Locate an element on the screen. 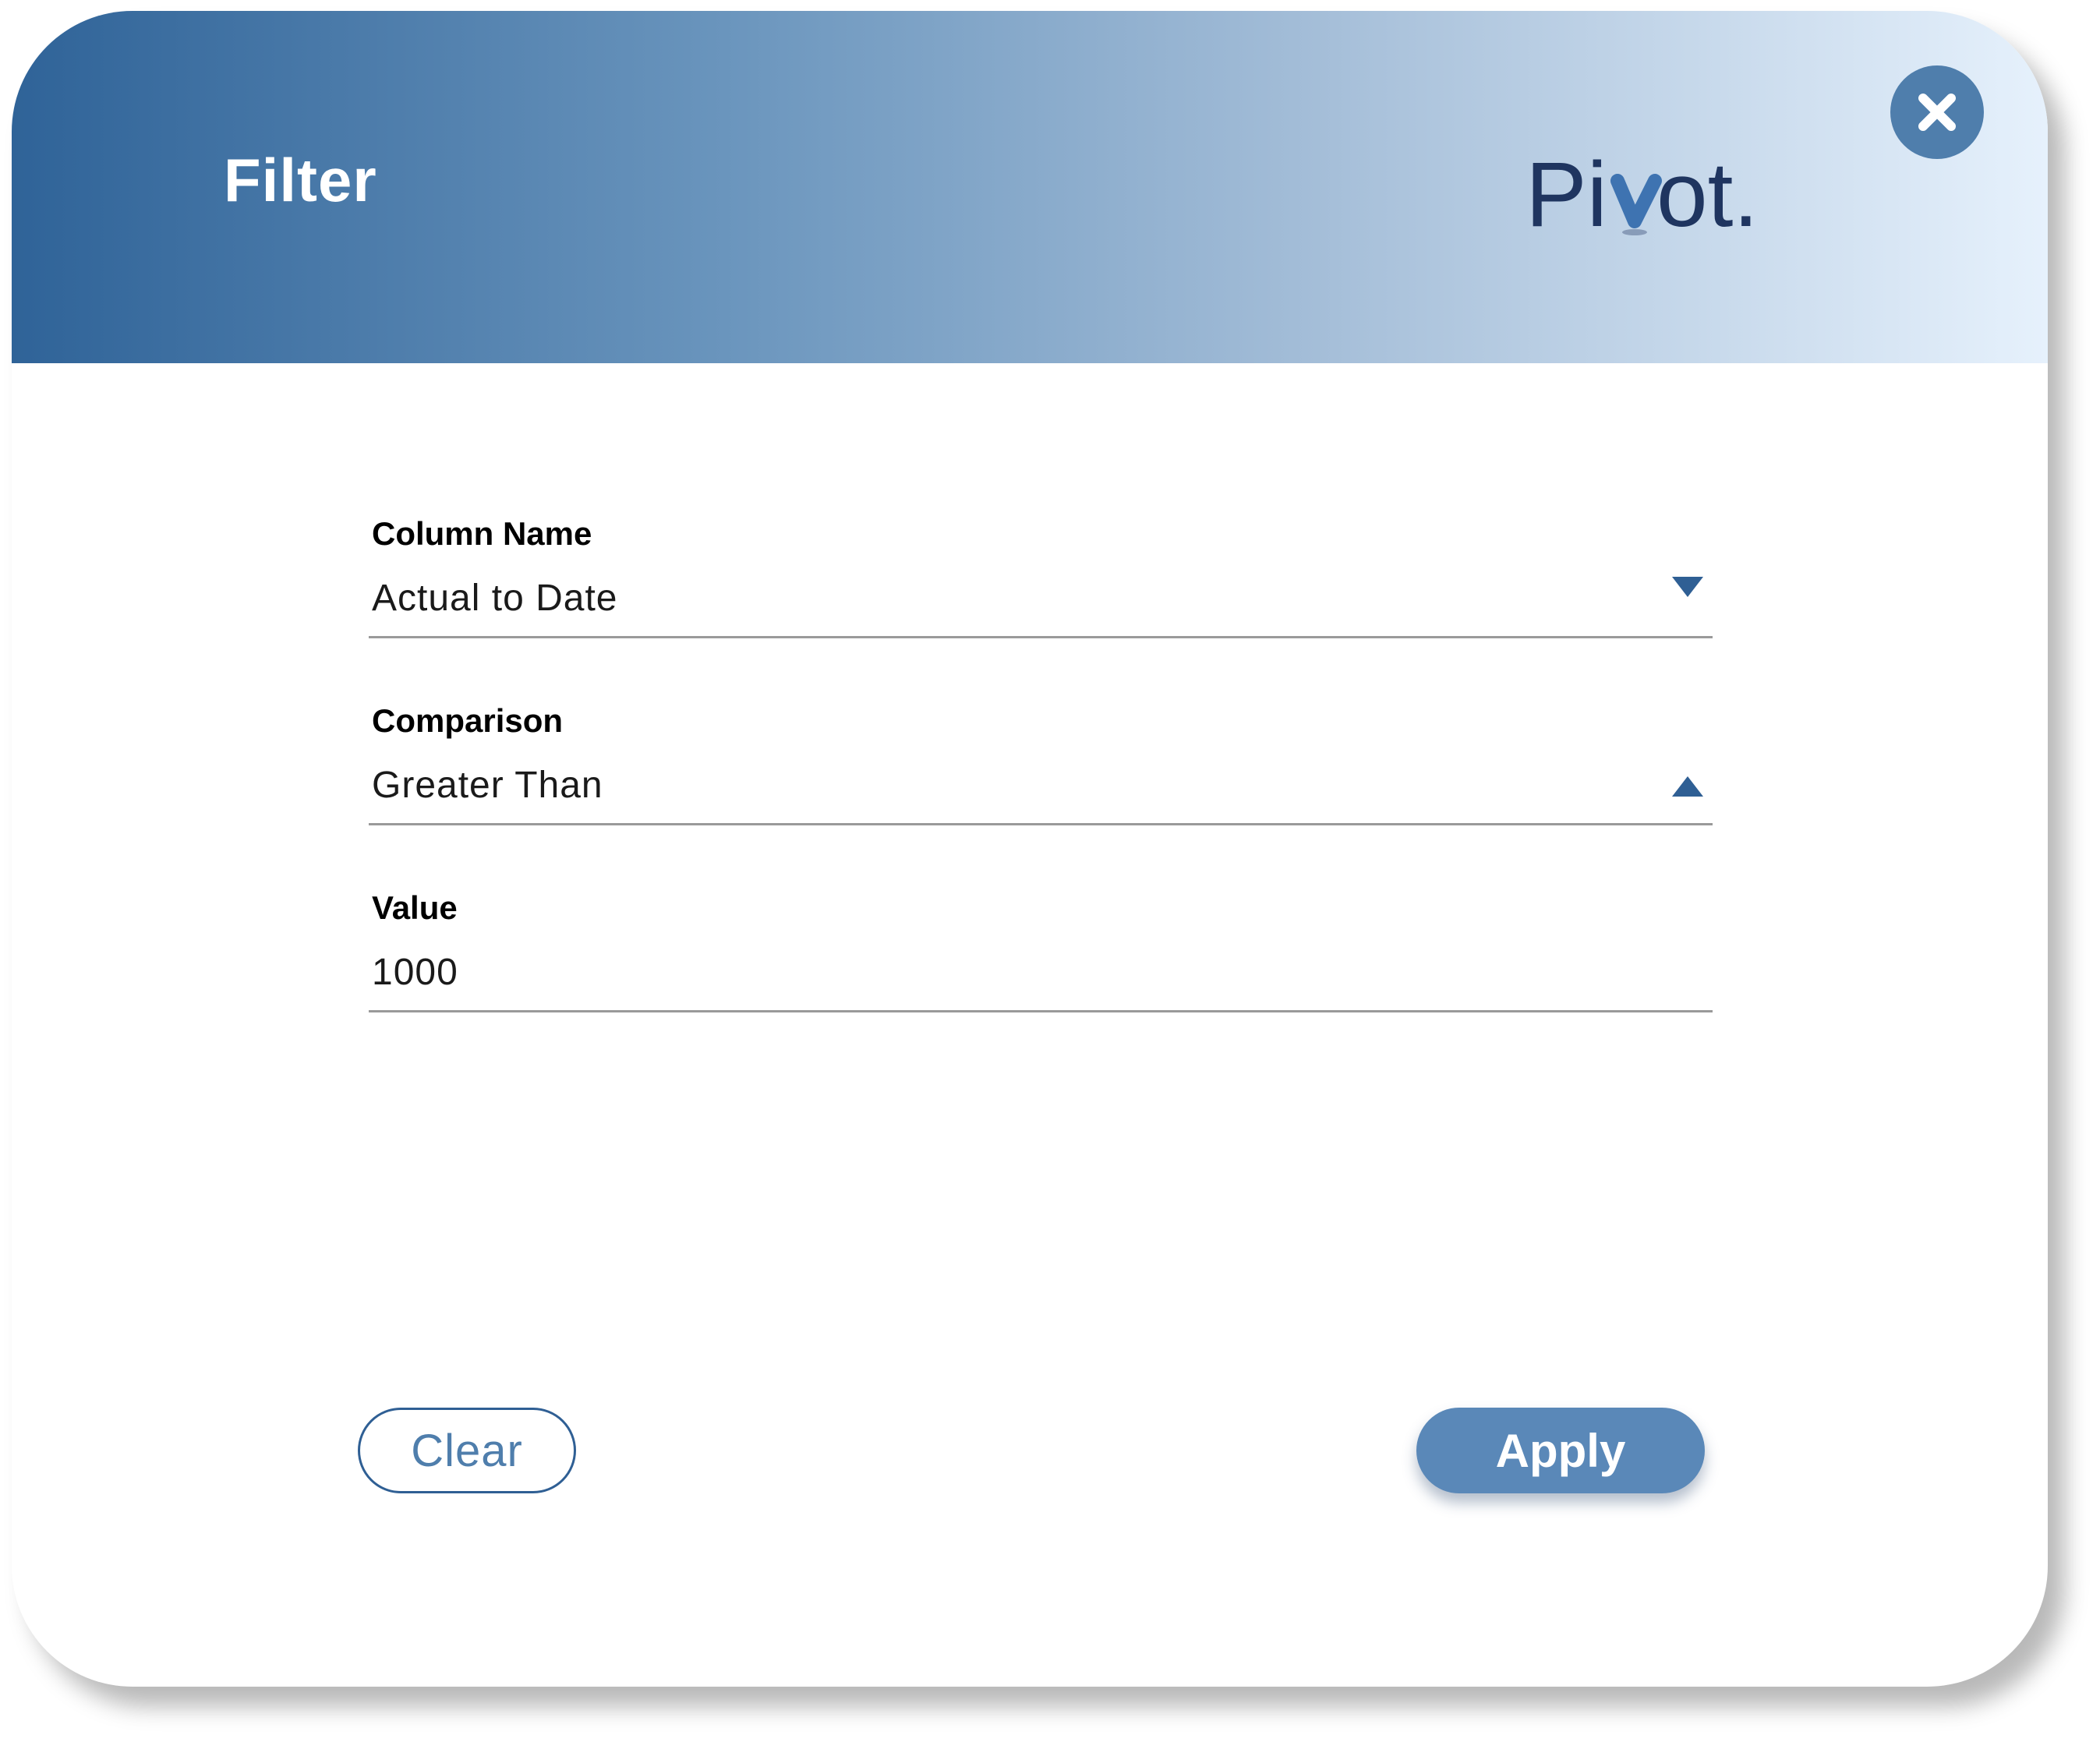 The image size is (2100, 1742). value-underline is located at coordinates (1041, 1011).